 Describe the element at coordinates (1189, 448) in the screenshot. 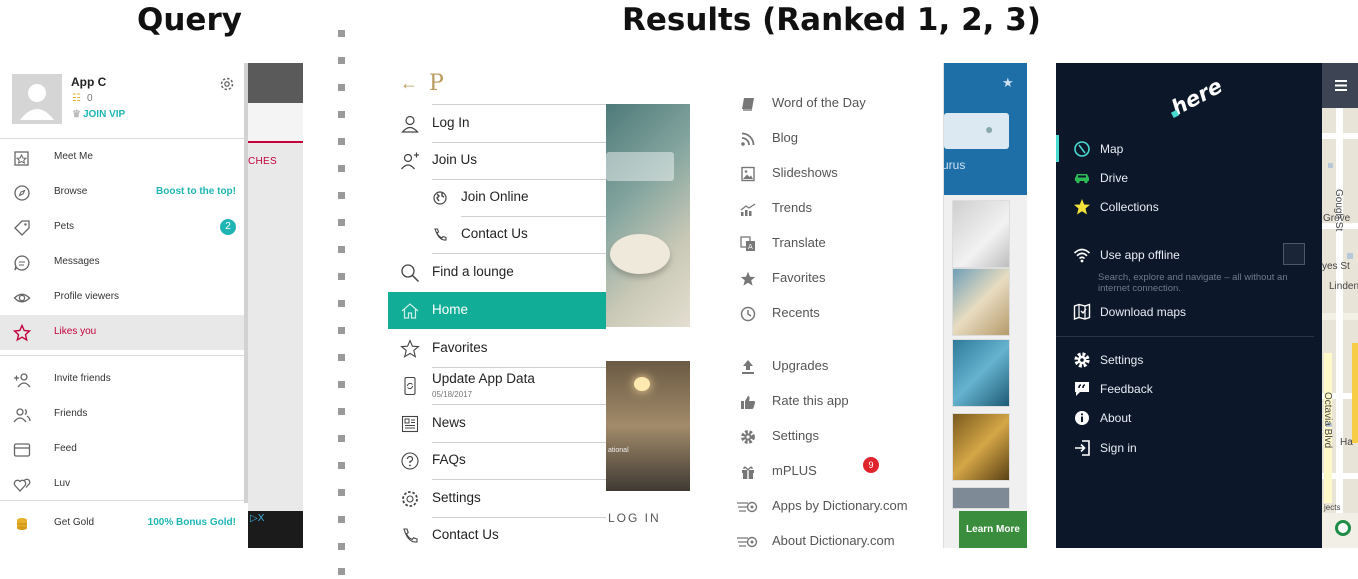

I see `menu-item-sign-in: Sign in` at that location.